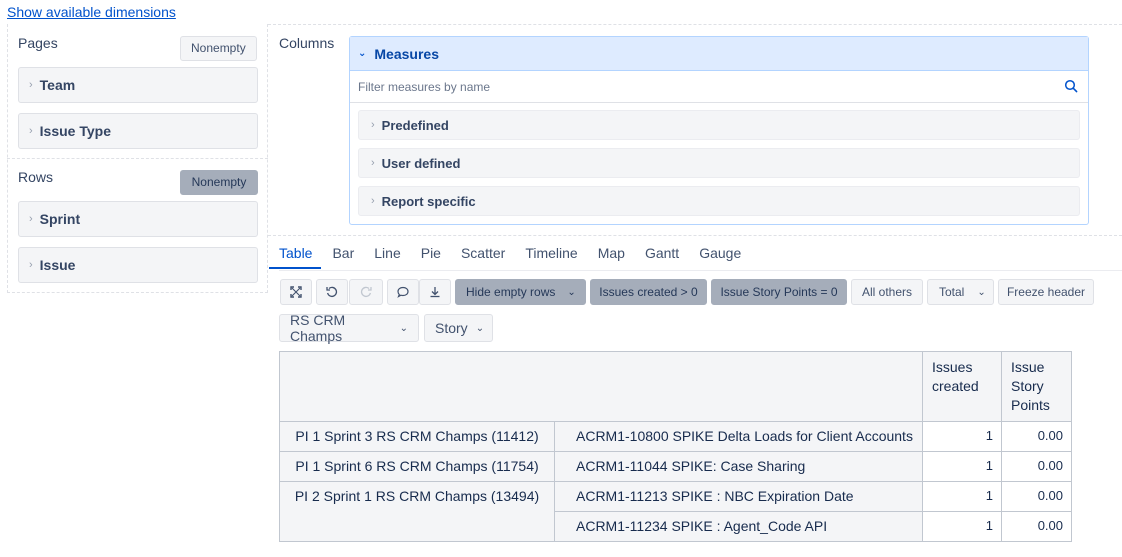  Describe the element at coordinates (719, 87) in the screenshot. I see `measures-filter-input: Filter measures by name` at that location.